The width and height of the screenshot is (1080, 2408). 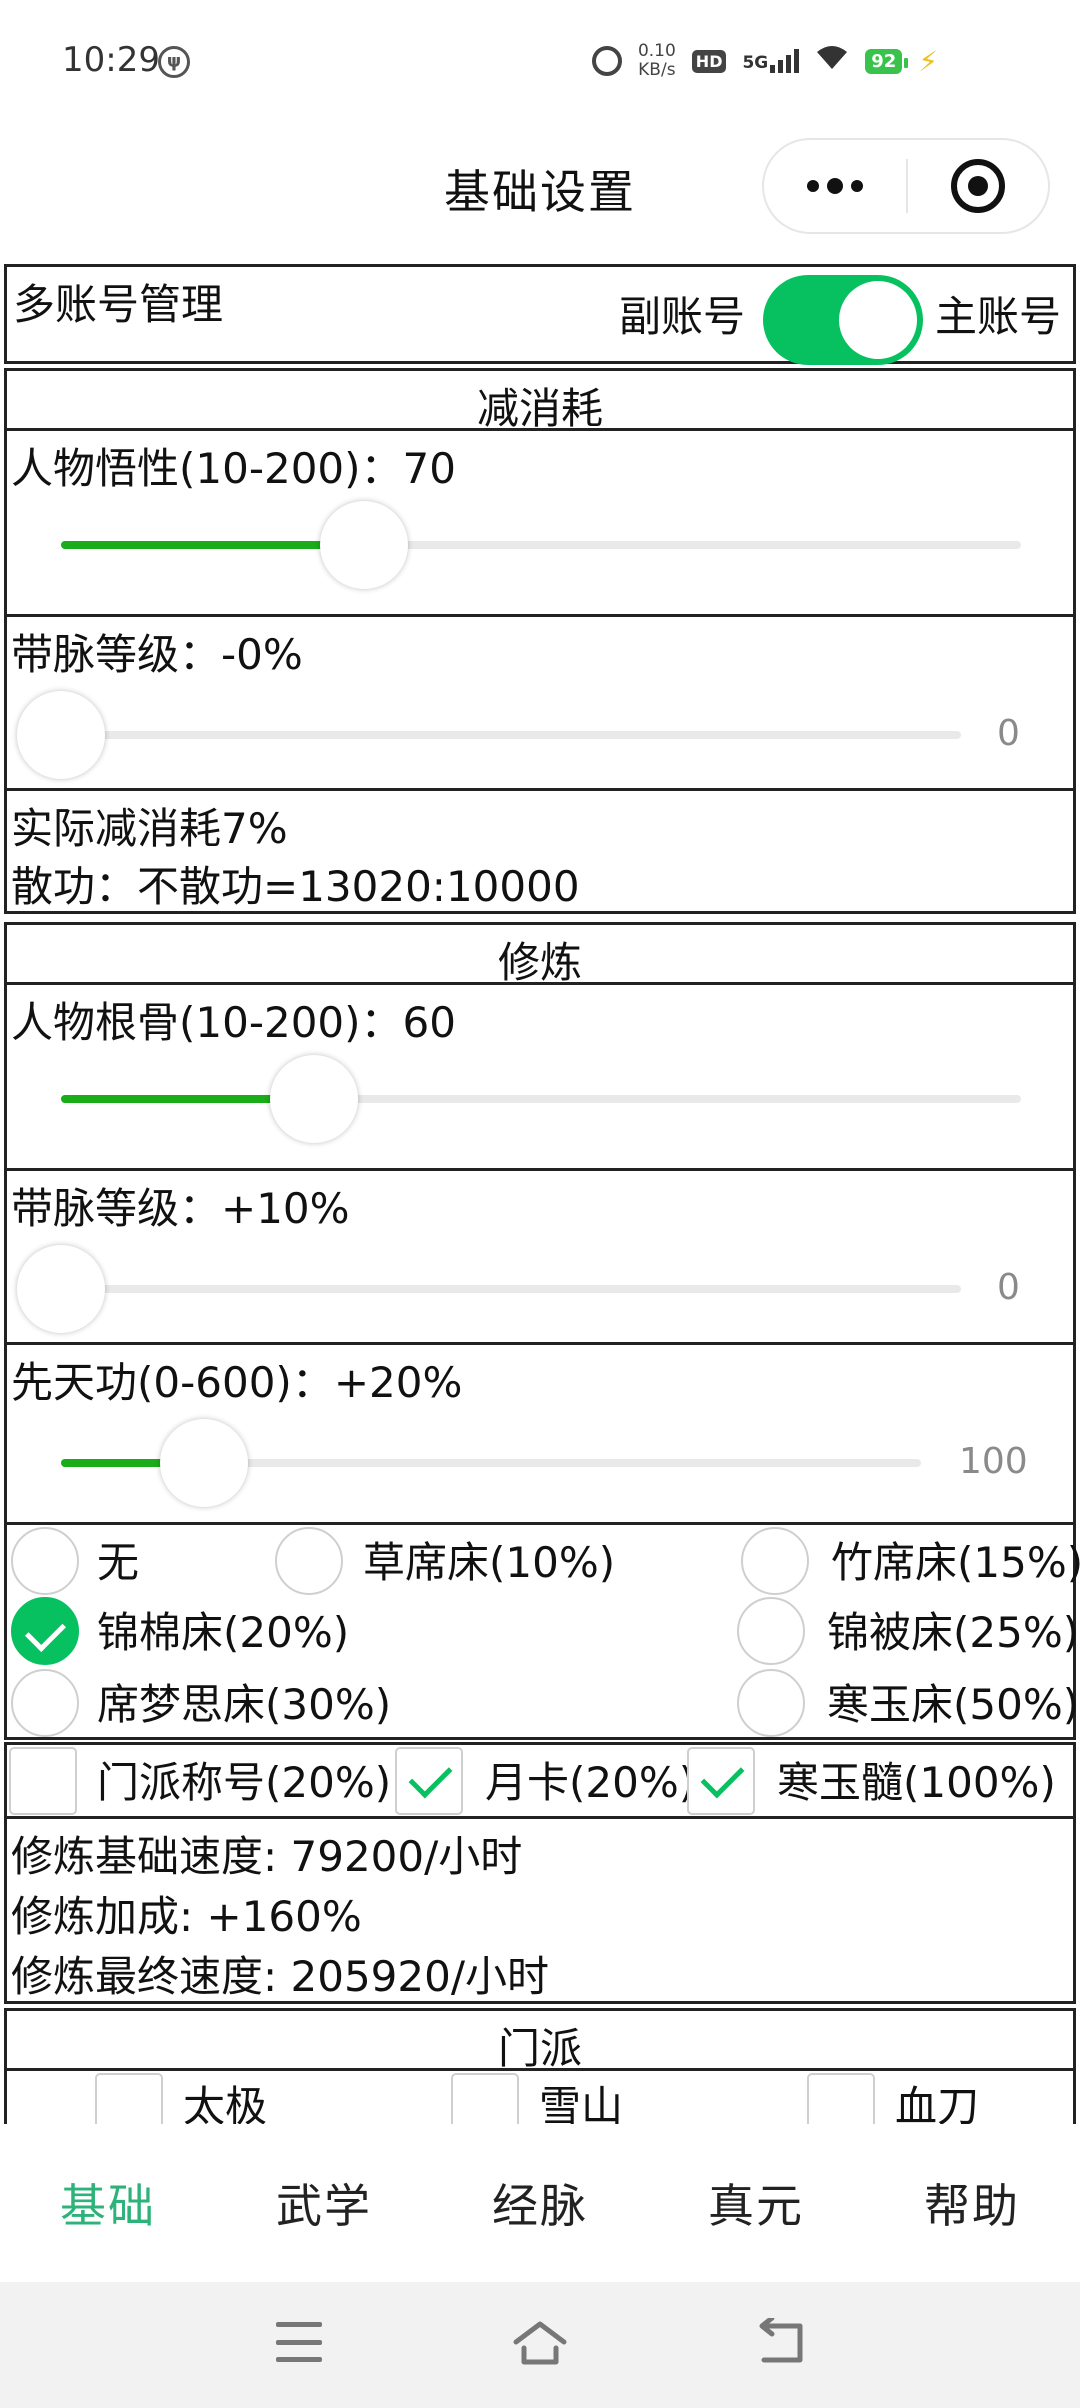 What do you see at coordinates (267, 1856) in the screenshot?
I see `summary-base-speed: 修炼基础速度: 79200/小时` at bounding box center [267, 1856].